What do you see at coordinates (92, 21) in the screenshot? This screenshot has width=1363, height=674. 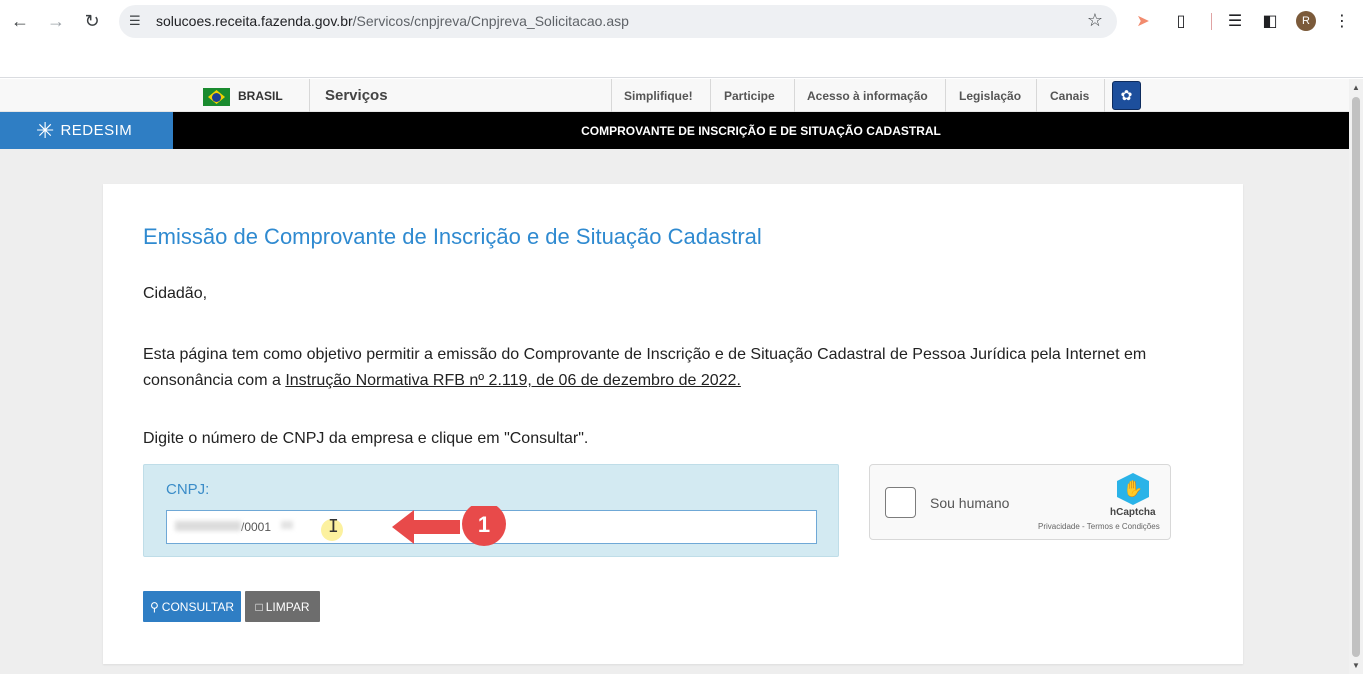 I see `reload-icon: ↻` at bounding box center [92, 21].